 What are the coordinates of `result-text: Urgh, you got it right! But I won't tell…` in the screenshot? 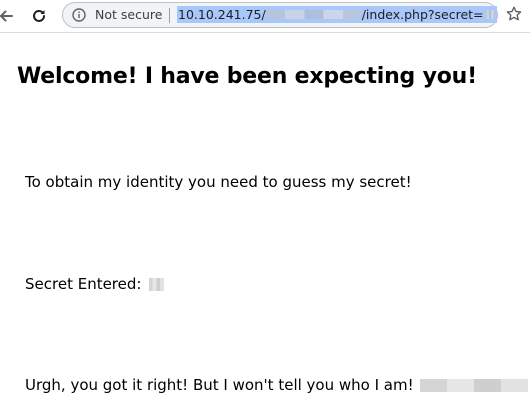 It's located at (219, 385).